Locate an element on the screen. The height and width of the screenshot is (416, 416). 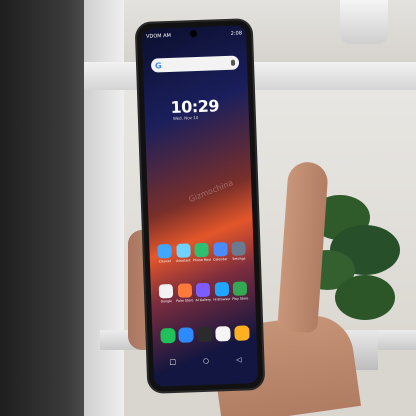
app-label: Settings is located at coordinates (239, 258).